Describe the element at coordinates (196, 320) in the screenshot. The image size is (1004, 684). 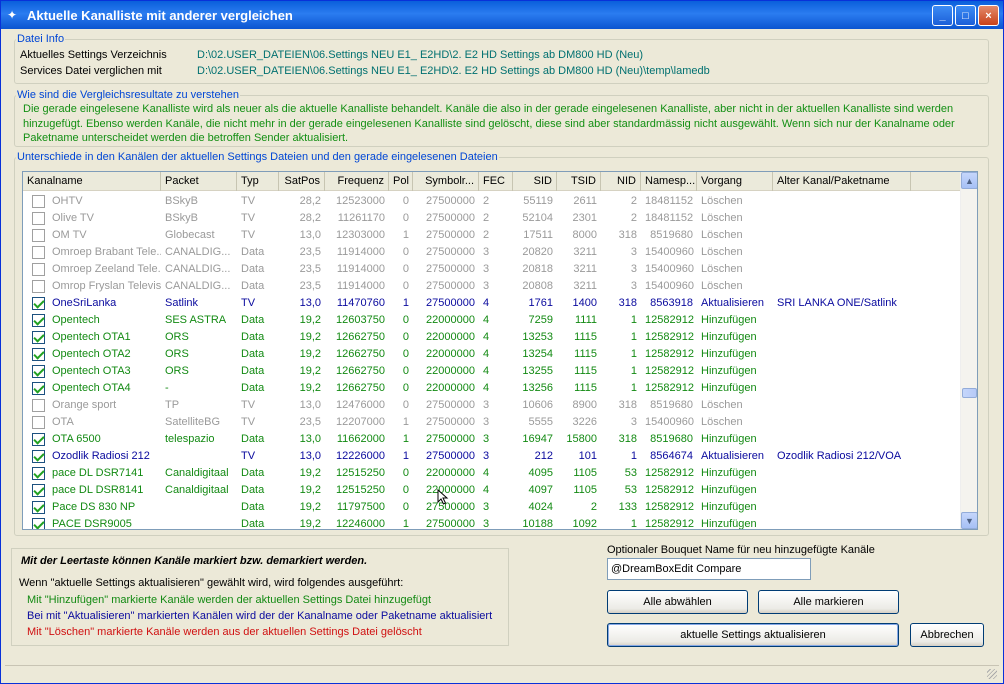
I see `table-cell: SES ASTRA` at that location.